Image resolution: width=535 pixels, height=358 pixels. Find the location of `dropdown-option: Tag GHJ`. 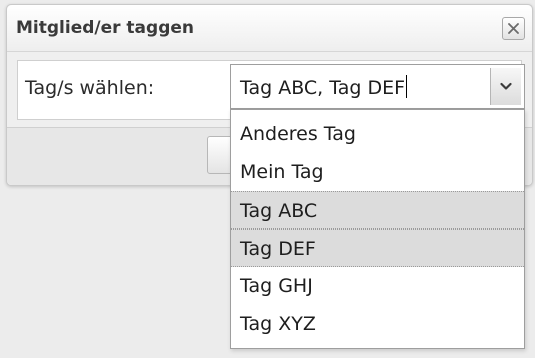

dropdown-option: Tag GHJ is located at coordinates (377, 286).